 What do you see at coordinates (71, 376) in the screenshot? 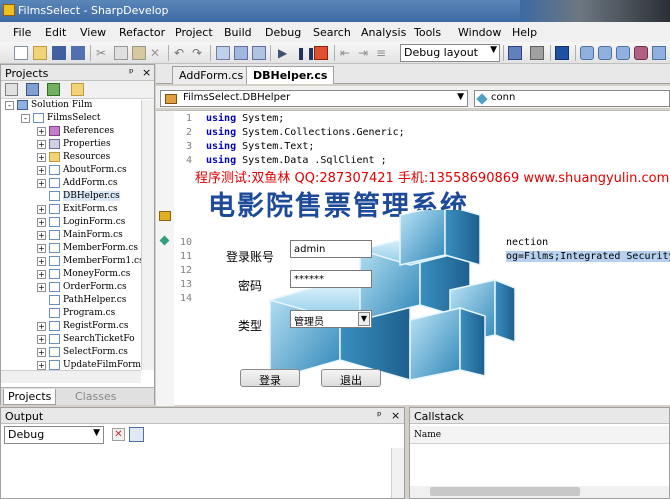
I see `tree-horizontal-scrollbar` at bounding box center [71, 376].